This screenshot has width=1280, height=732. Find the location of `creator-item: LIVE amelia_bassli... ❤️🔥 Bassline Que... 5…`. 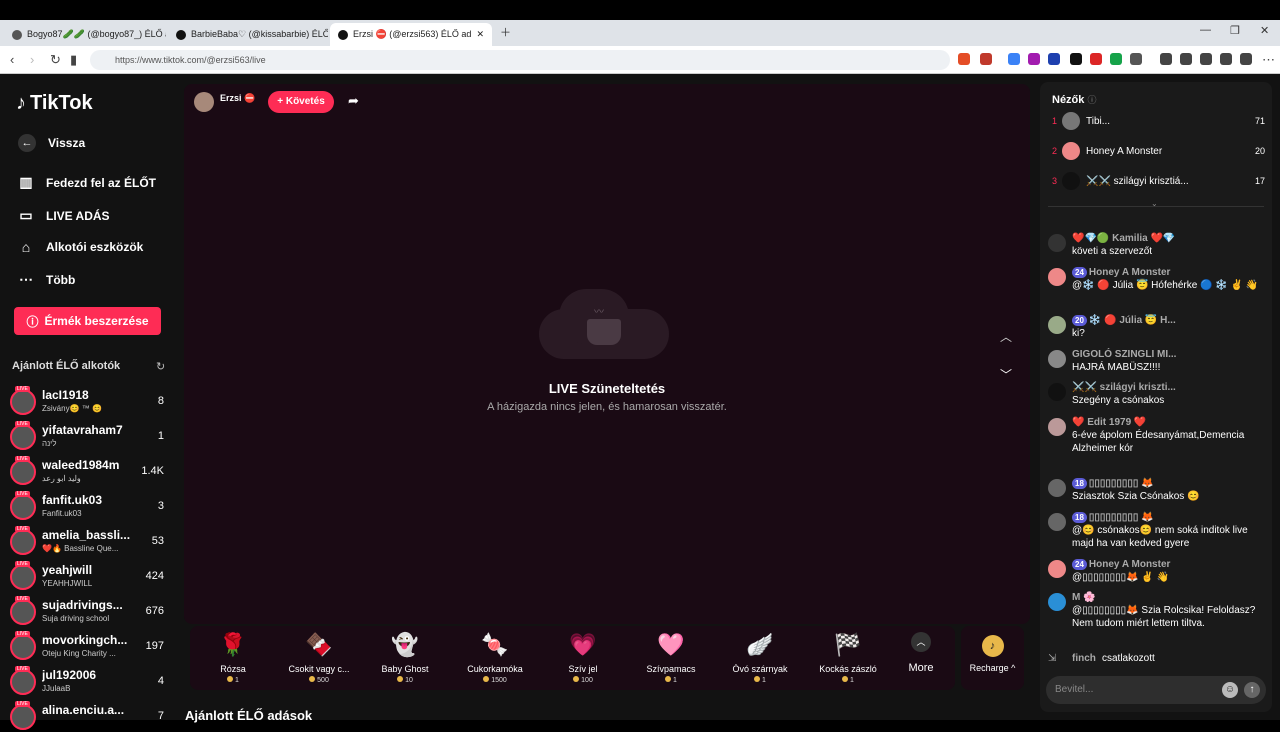

creator-item: LIVE amelia_bassli... ❤️🔥 Bassline Que... 5… is located at coordinates (90, 541).